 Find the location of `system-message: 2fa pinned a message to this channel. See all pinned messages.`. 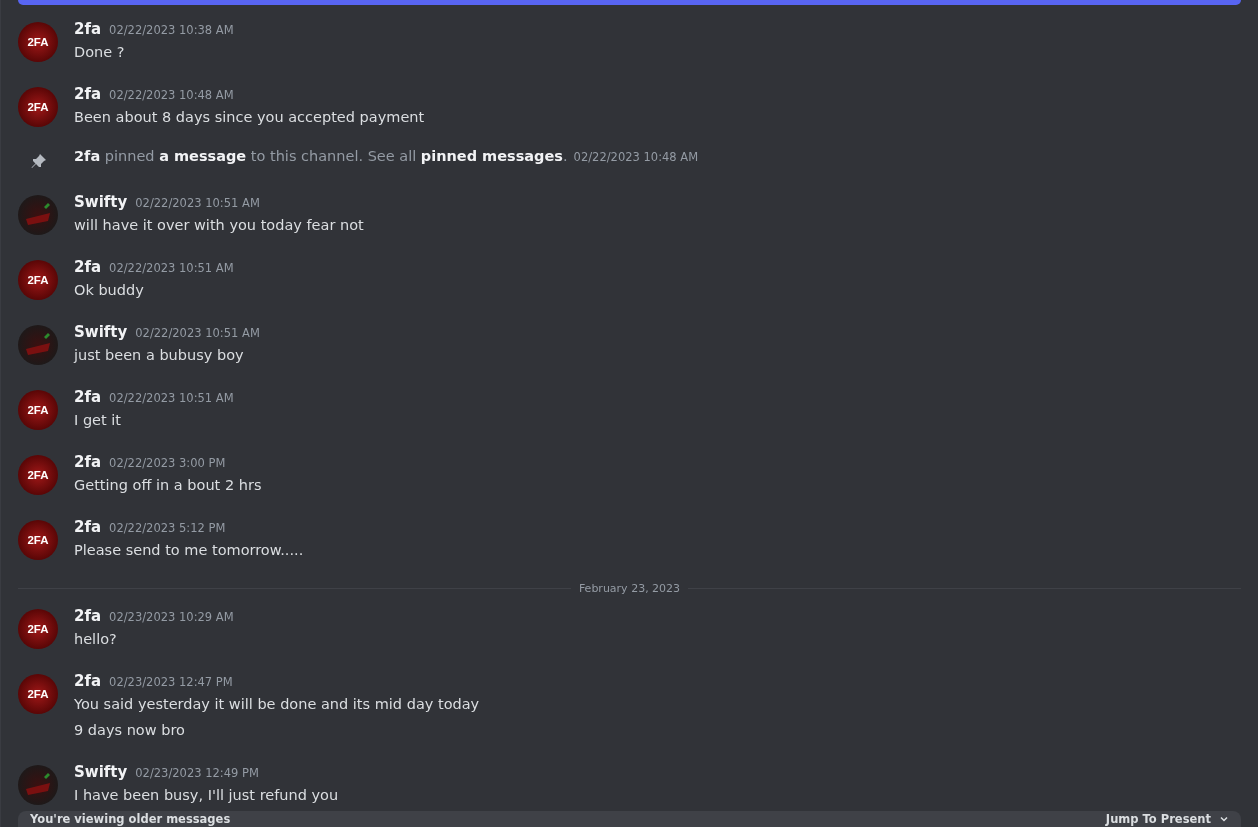

system-message: 2fa pinned a message to this channel. See all pinned messages. is located at coordinates (321, 156).